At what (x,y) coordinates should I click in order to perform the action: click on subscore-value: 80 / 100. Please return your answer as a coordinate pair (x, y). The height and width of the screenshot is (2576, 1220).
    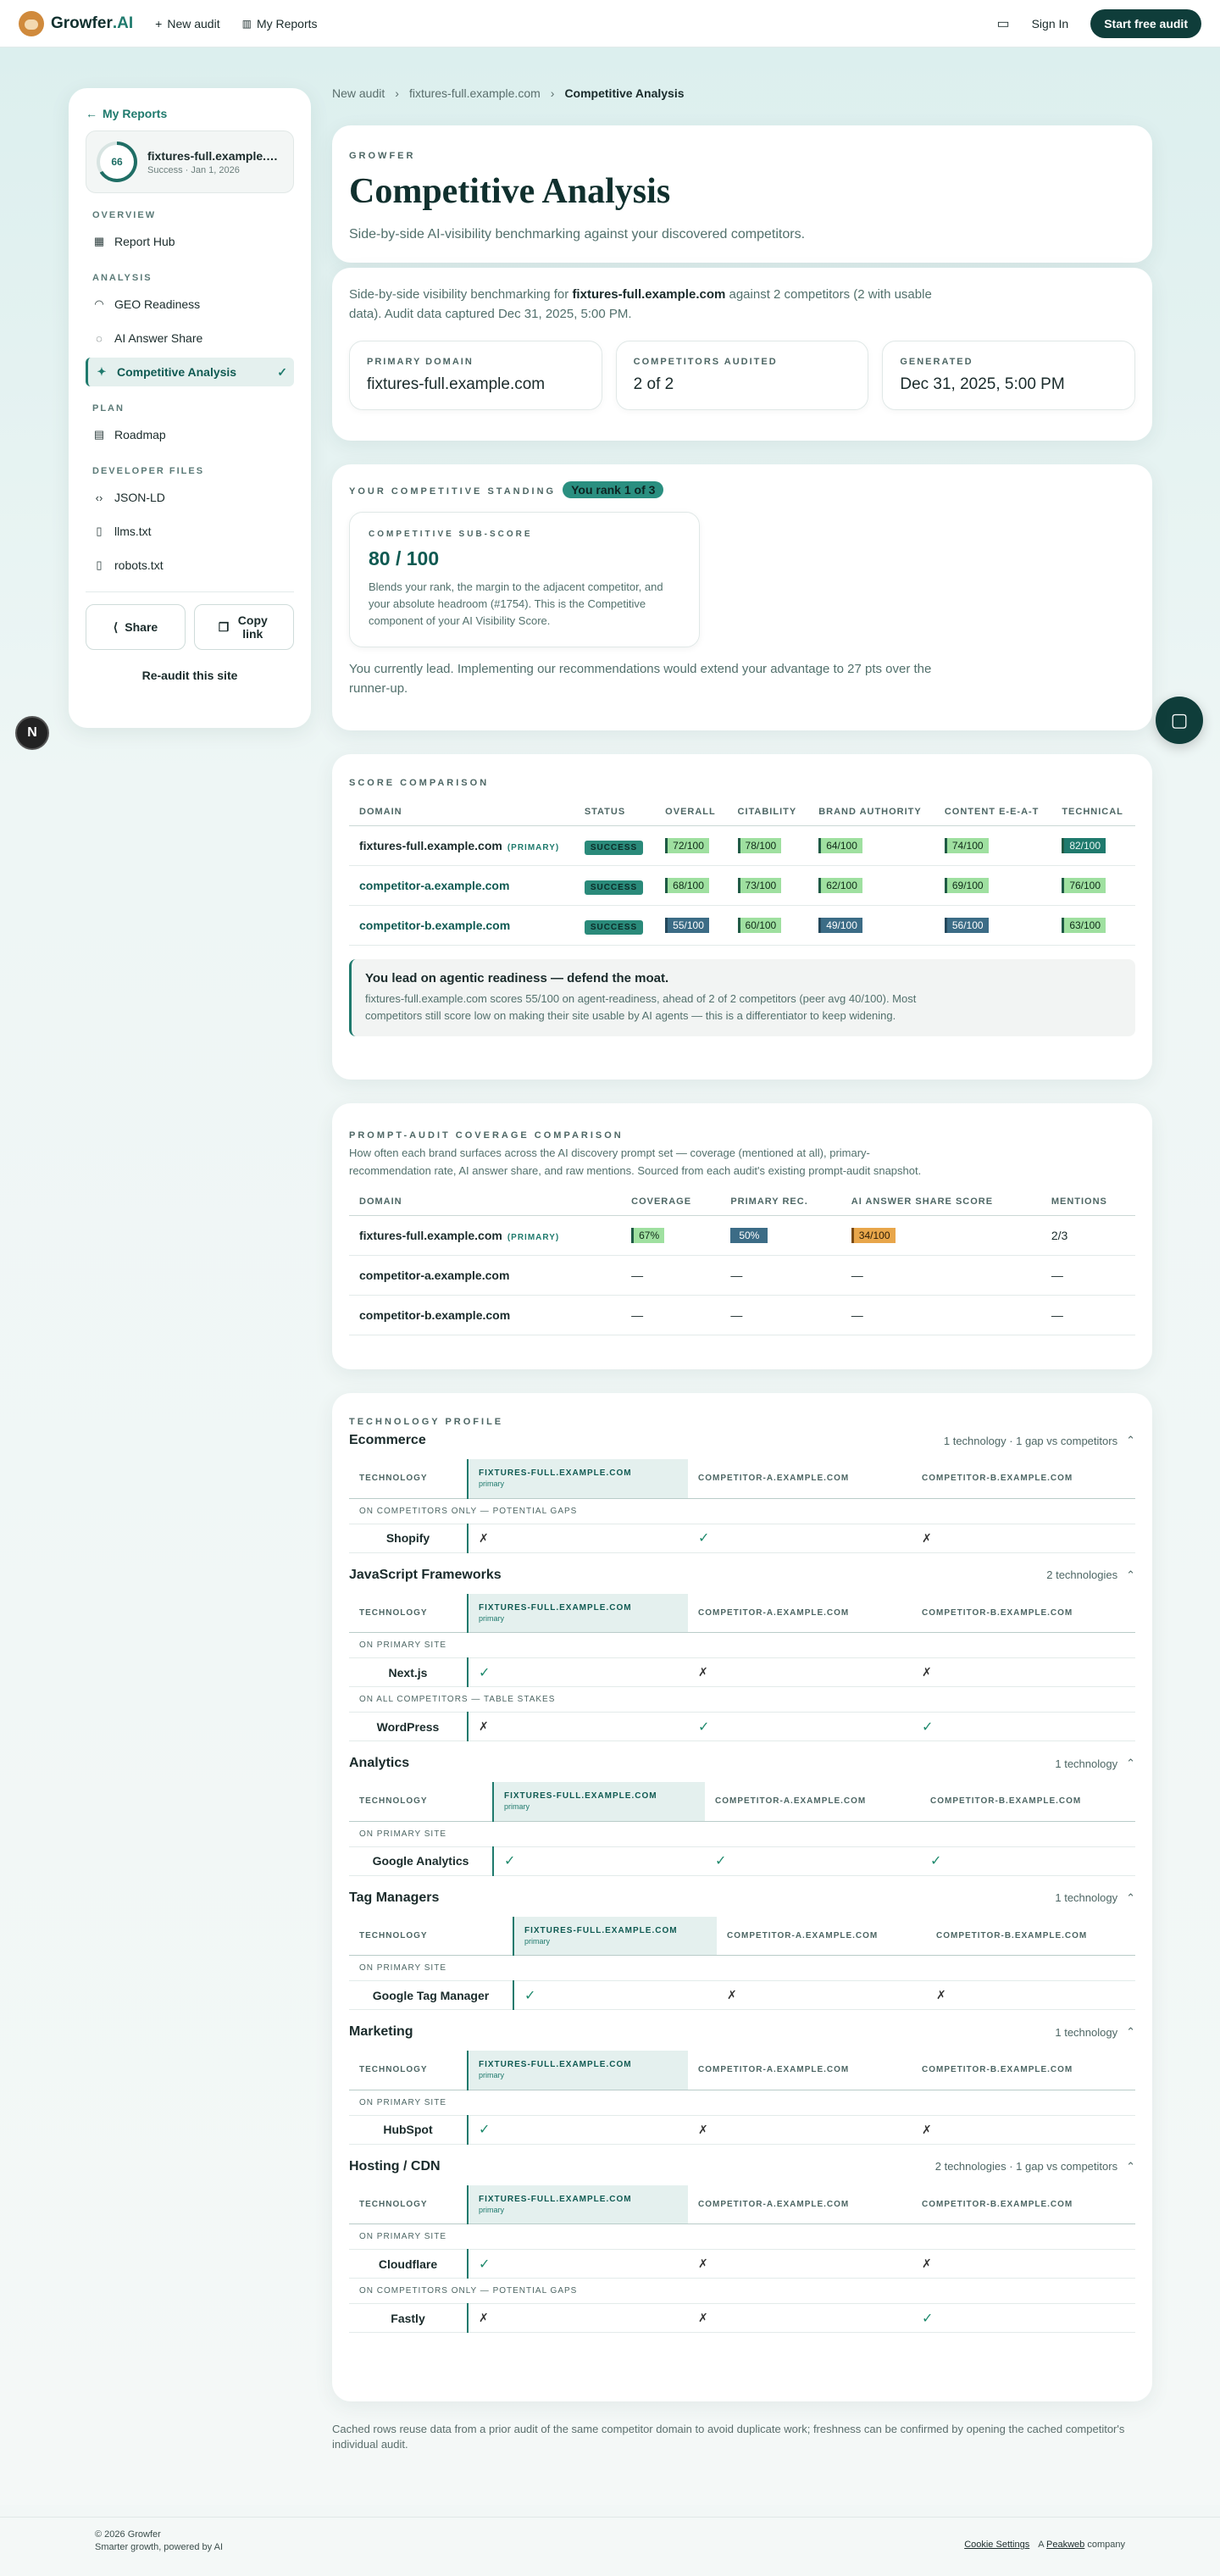
    Looking at the image, I should click on (404, 558).